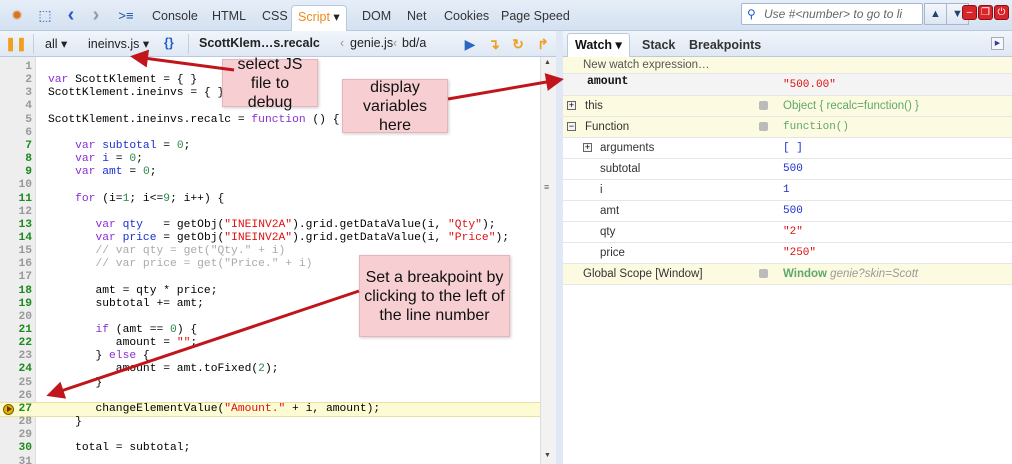 The height and width of the screenshot is (464, 1012). Describe the element at coordinates (17, 146) in the screenshot. I see `line-number: 7` at that location.